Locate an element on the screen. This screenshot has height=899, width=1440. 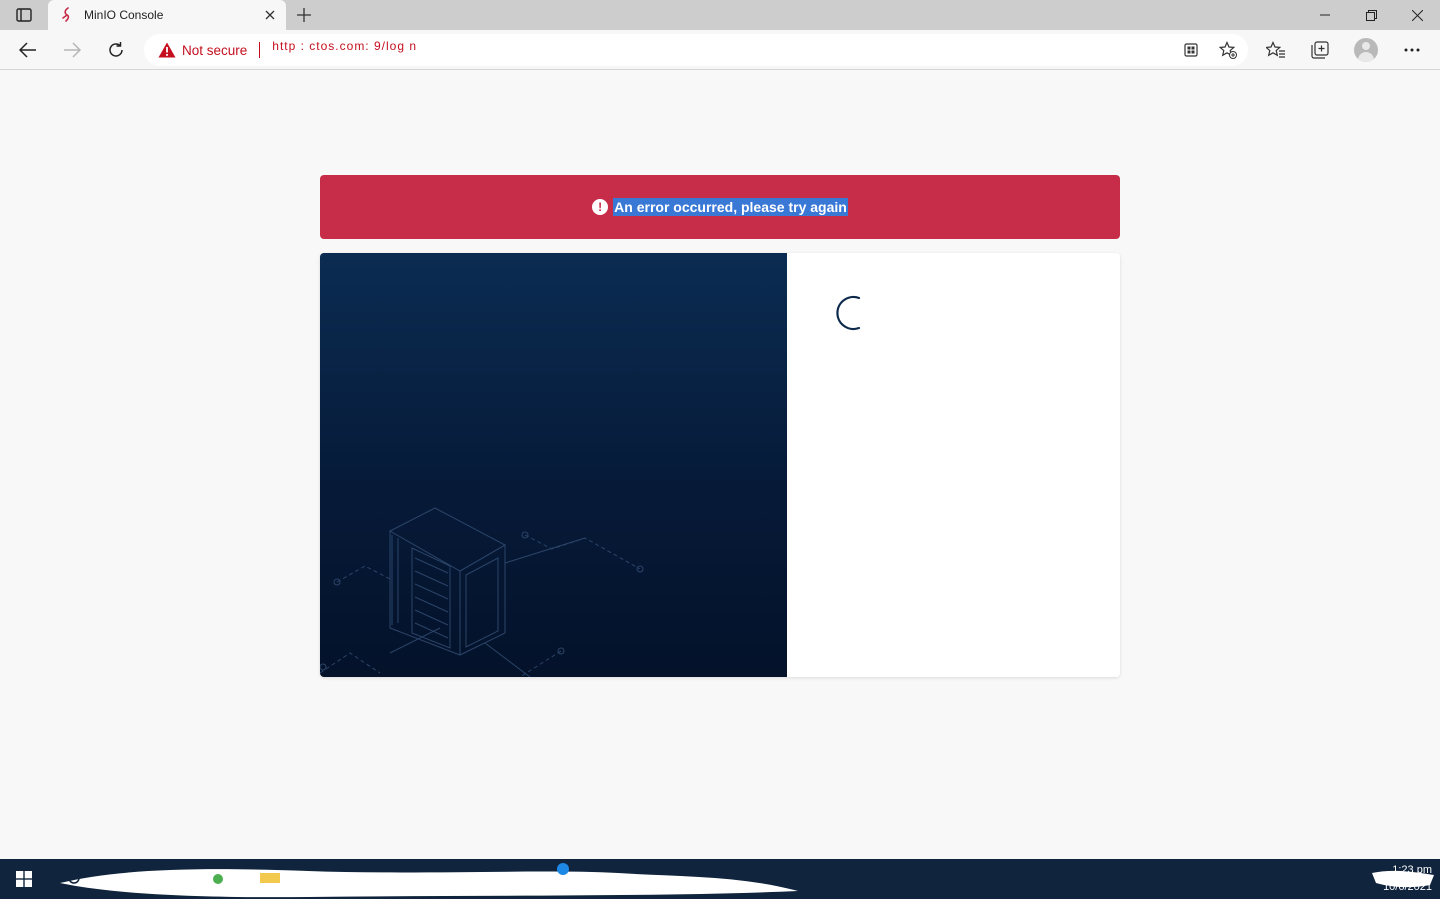
address-separator is located at coordinates (260, 50).